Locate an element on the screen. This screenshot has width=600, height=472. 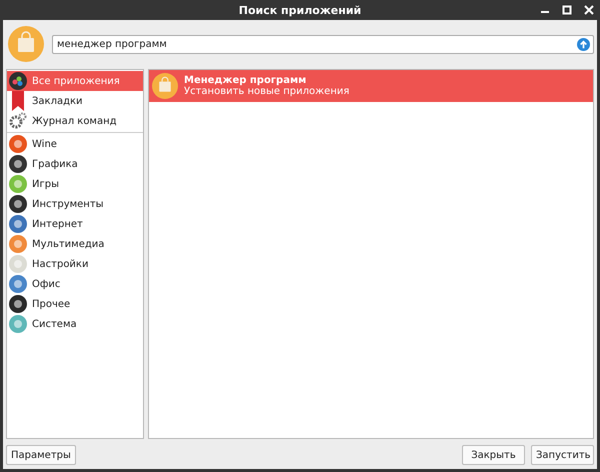
app-name: Менеджер программ is located at coordinates (246, 80).